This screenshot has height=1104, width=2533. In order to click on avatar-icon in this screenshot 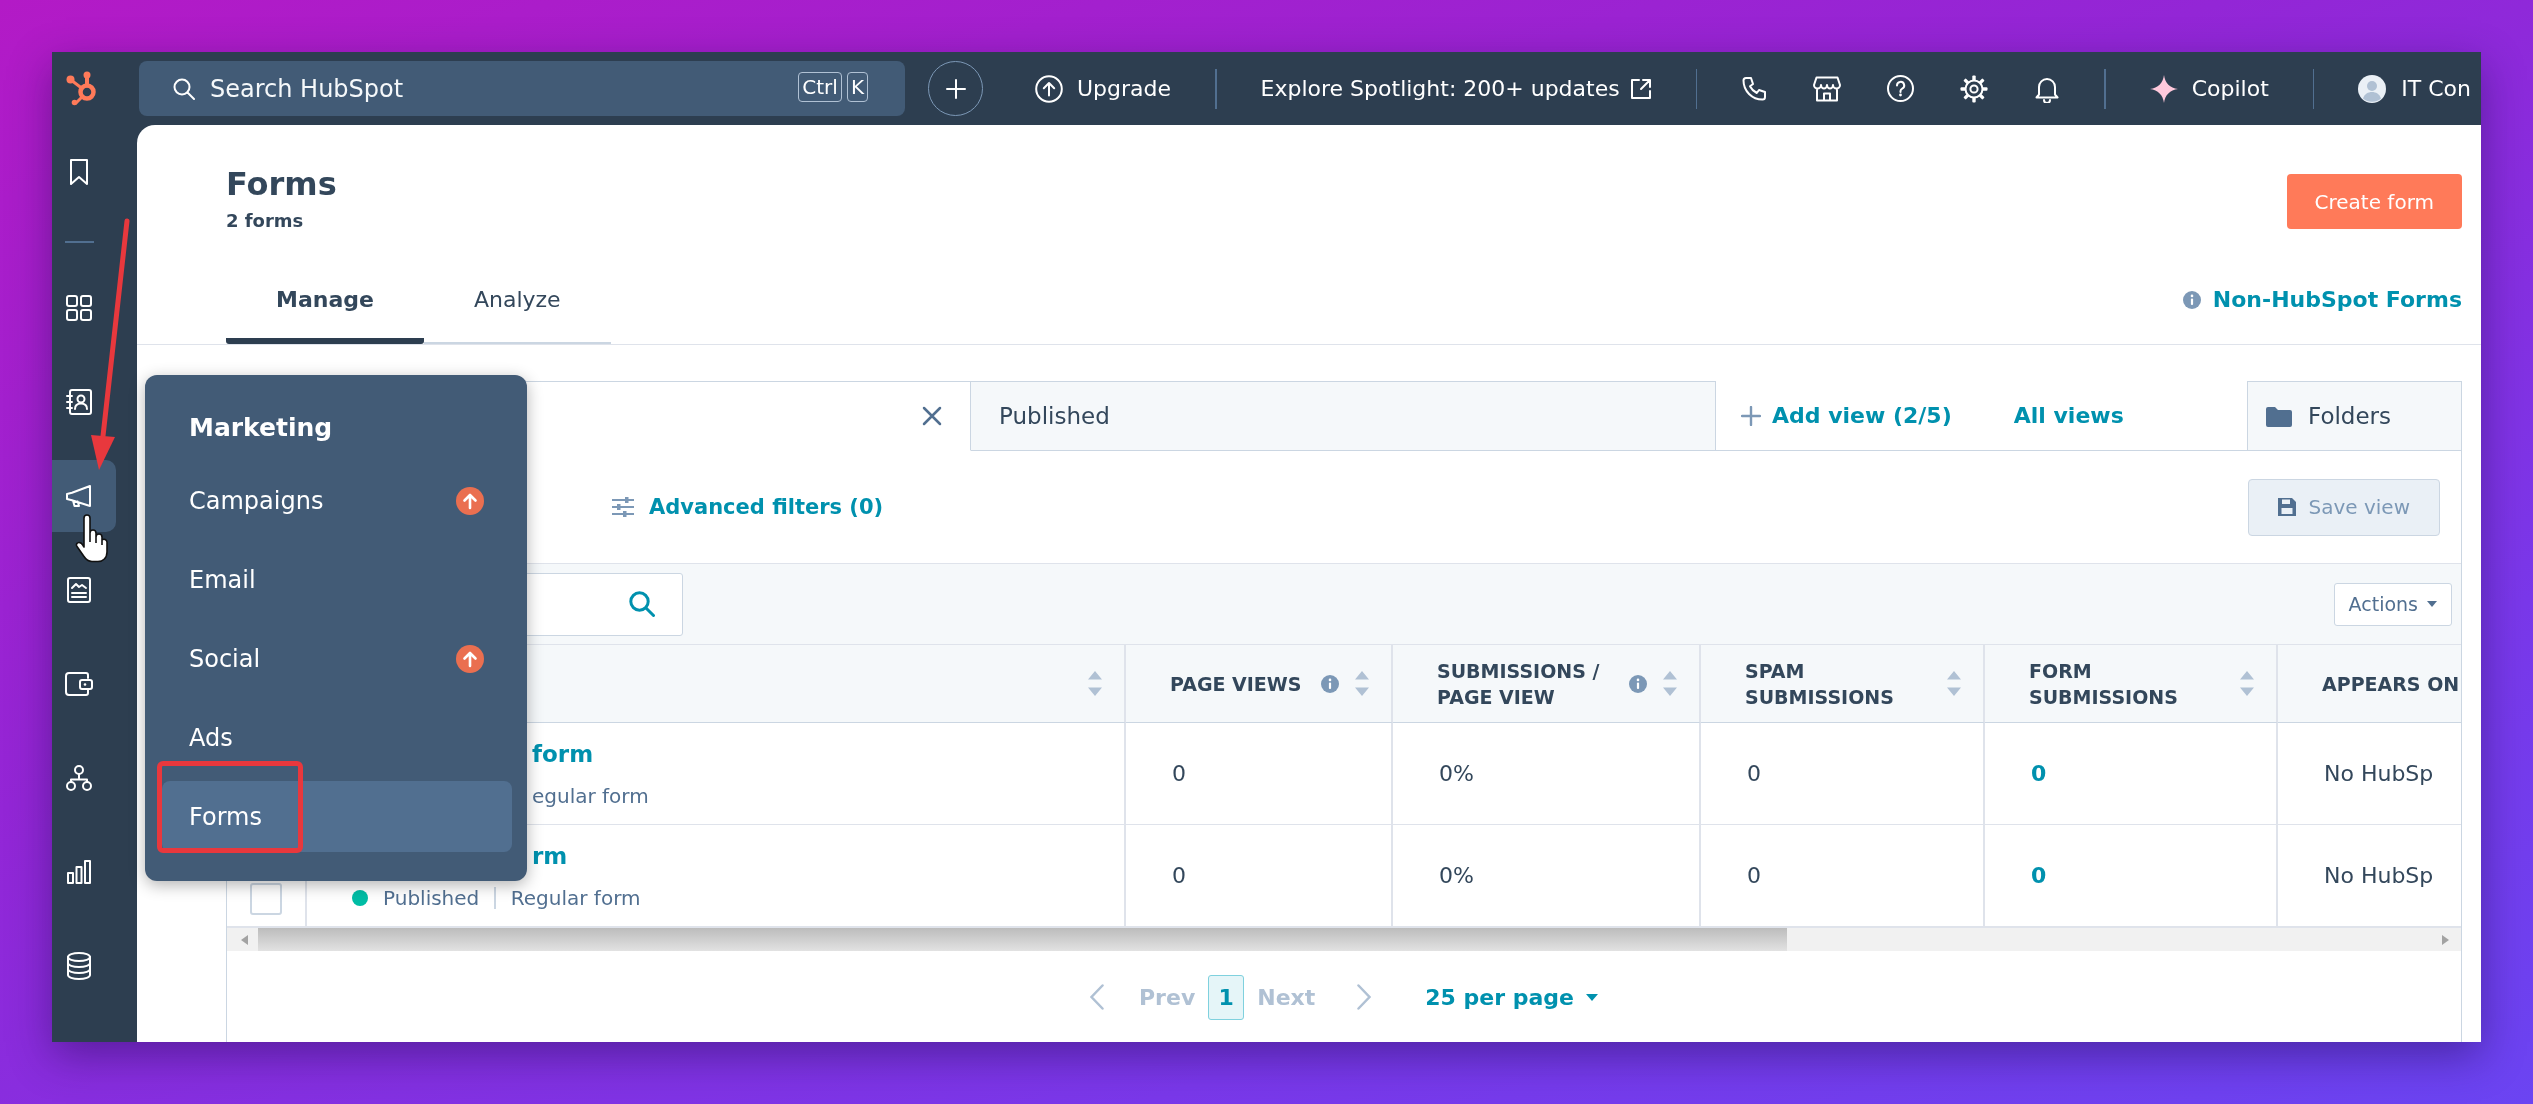, I will do `click(2372, 88)`.